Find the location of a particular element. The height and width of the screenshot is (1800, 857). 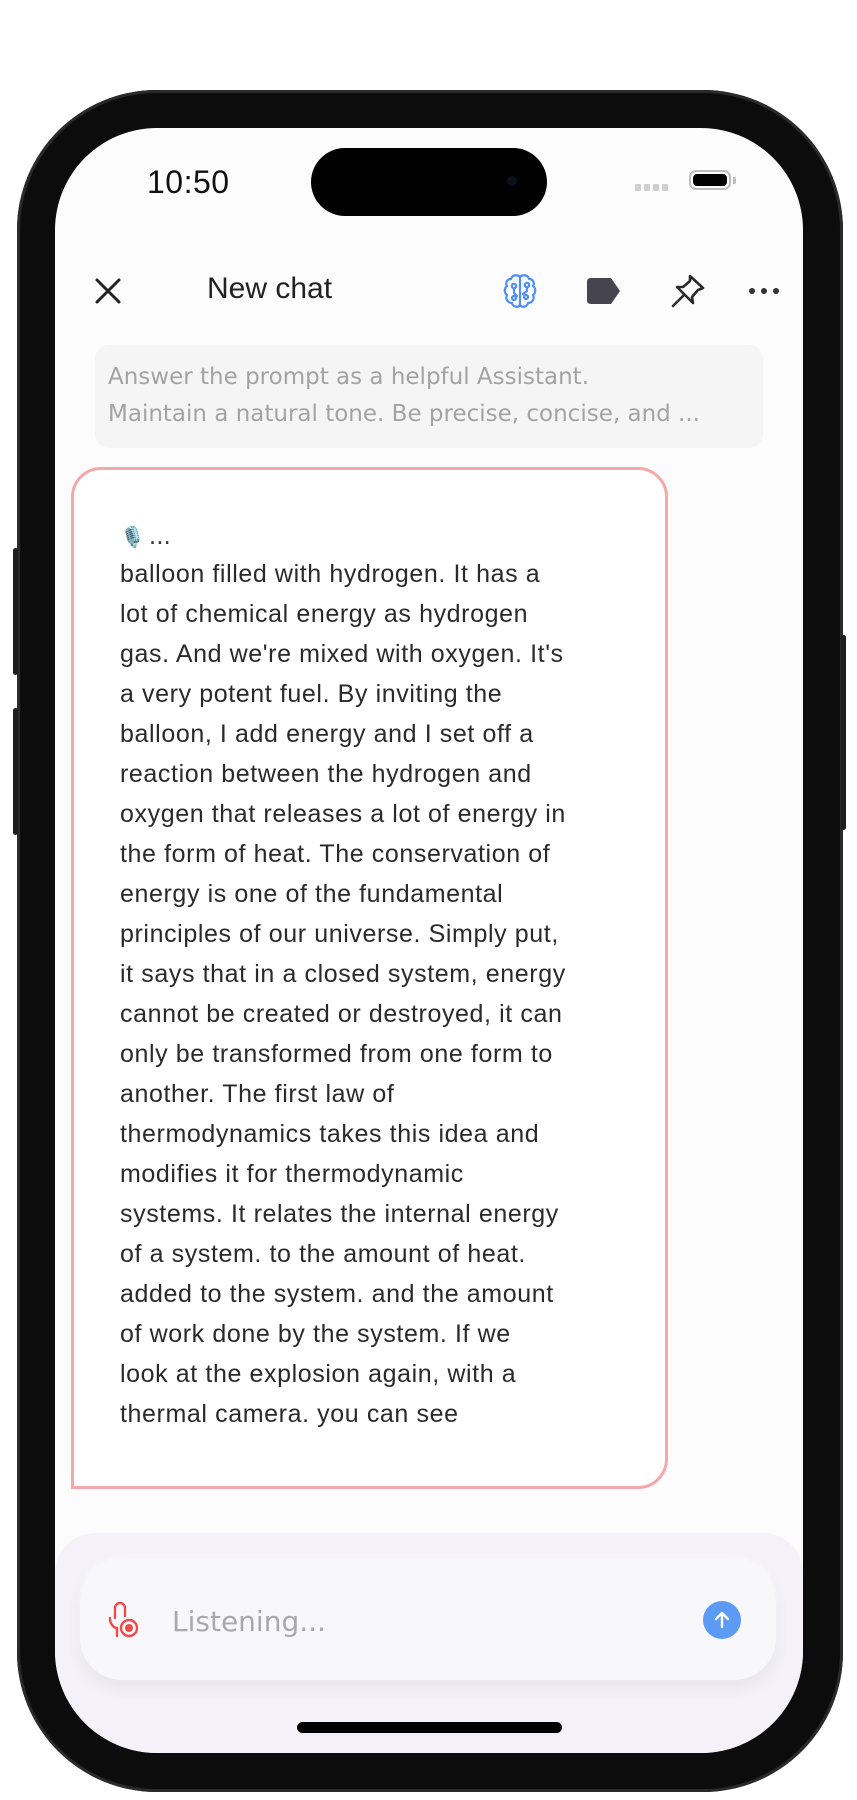

message-line: look at the explosion again, with a is located at coordinates (318, 1374).